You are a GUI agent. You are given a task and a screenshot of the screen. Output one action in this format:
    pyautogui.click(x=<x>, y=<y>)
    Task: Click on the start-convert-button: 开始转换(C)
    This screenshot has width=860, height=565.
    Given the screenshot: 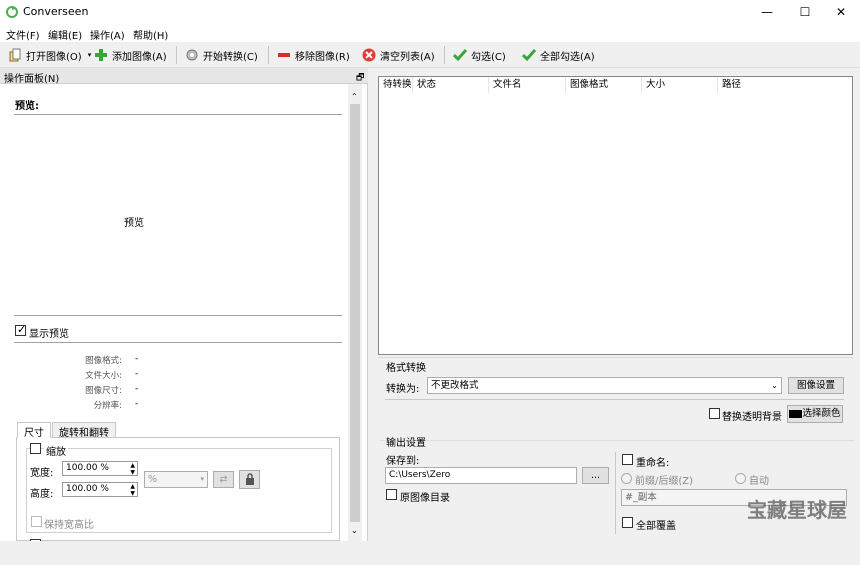 What is the action you would take?
    pyautogui.click(x=221, y=55)
    